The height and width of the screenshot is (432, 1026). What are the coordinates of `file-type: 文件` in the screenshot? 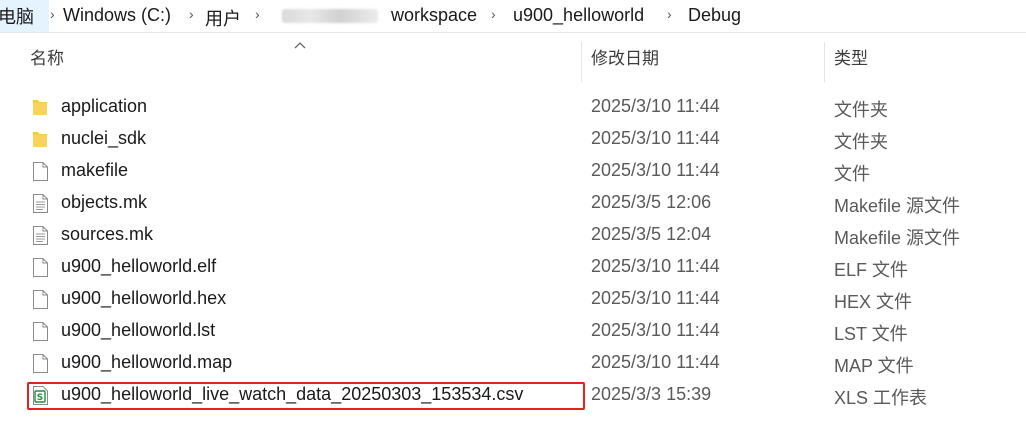 It's located at (852, 174).